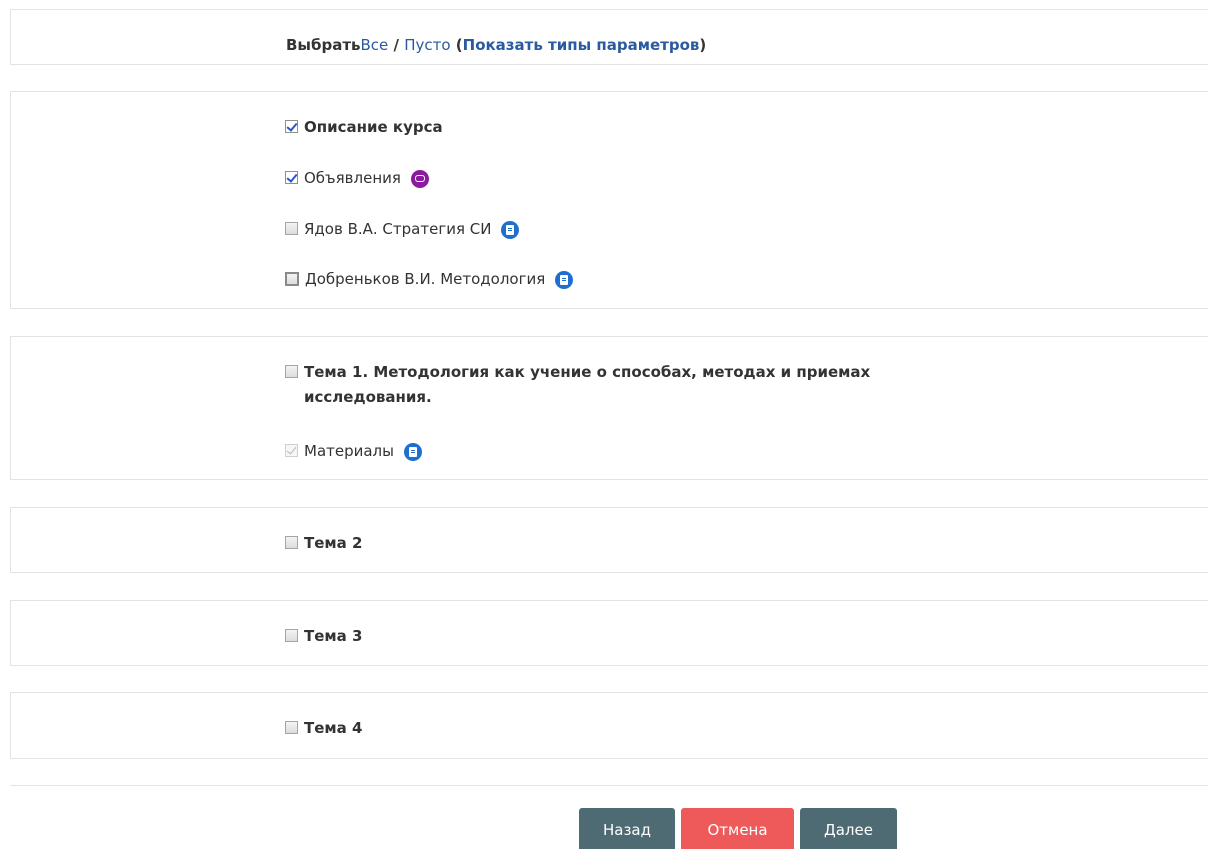  Describe the element at coordinates (737, 828) in the screenshot. I see `cancel-button: Отмена` at that location.